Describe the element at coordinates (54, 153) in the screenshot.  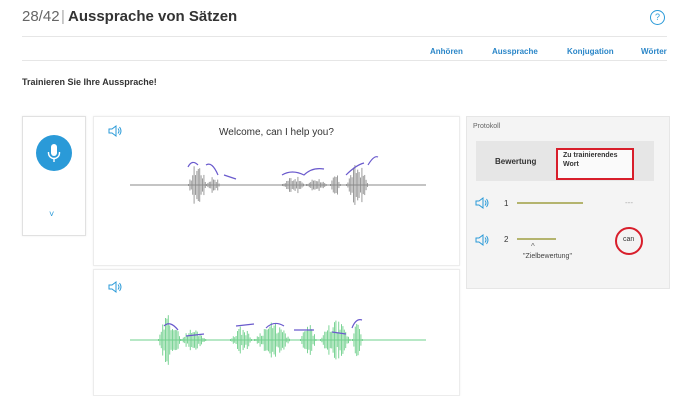
I see `record-button` at that location.